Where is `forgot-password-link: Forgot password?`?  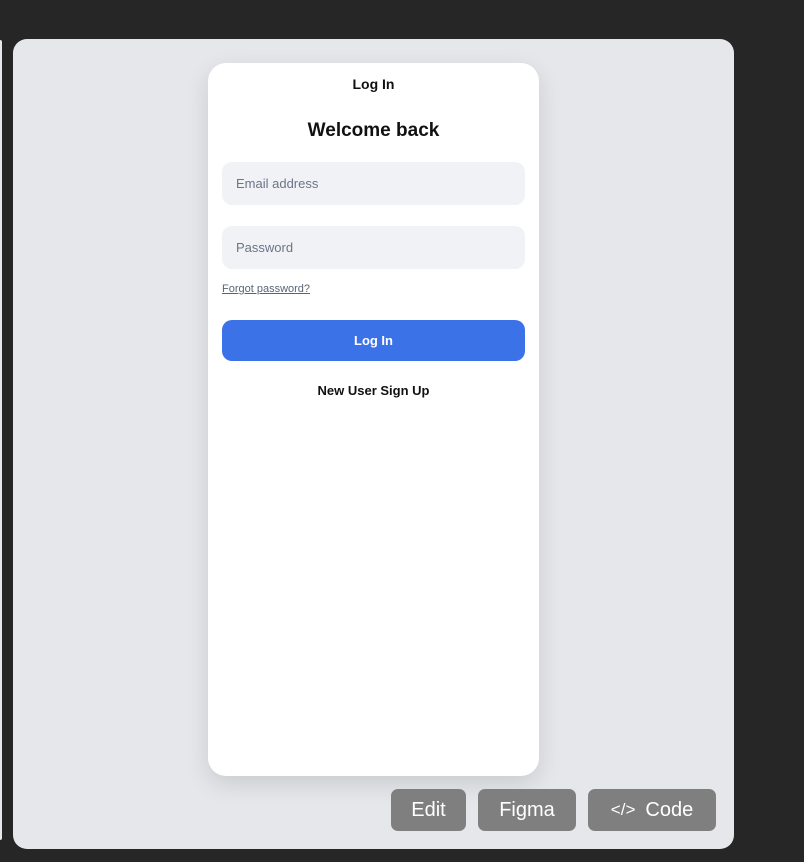 forgot-password-link: Forgot password? is located at coordinates (266, 289).